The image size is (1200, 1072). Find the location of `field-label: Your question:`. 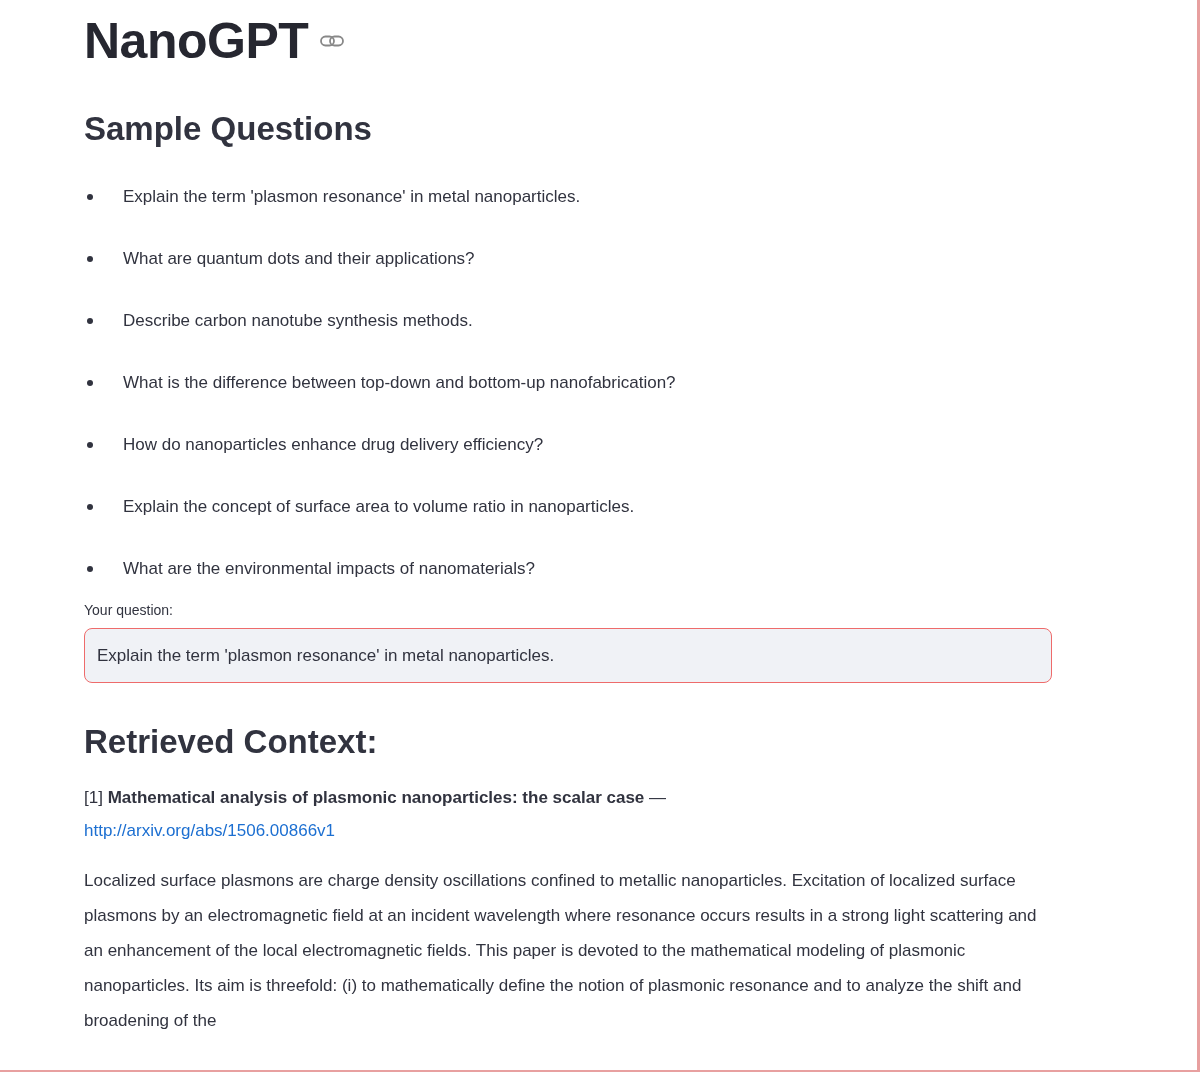

field-label: Your question: is located at coordinates (129, 610).